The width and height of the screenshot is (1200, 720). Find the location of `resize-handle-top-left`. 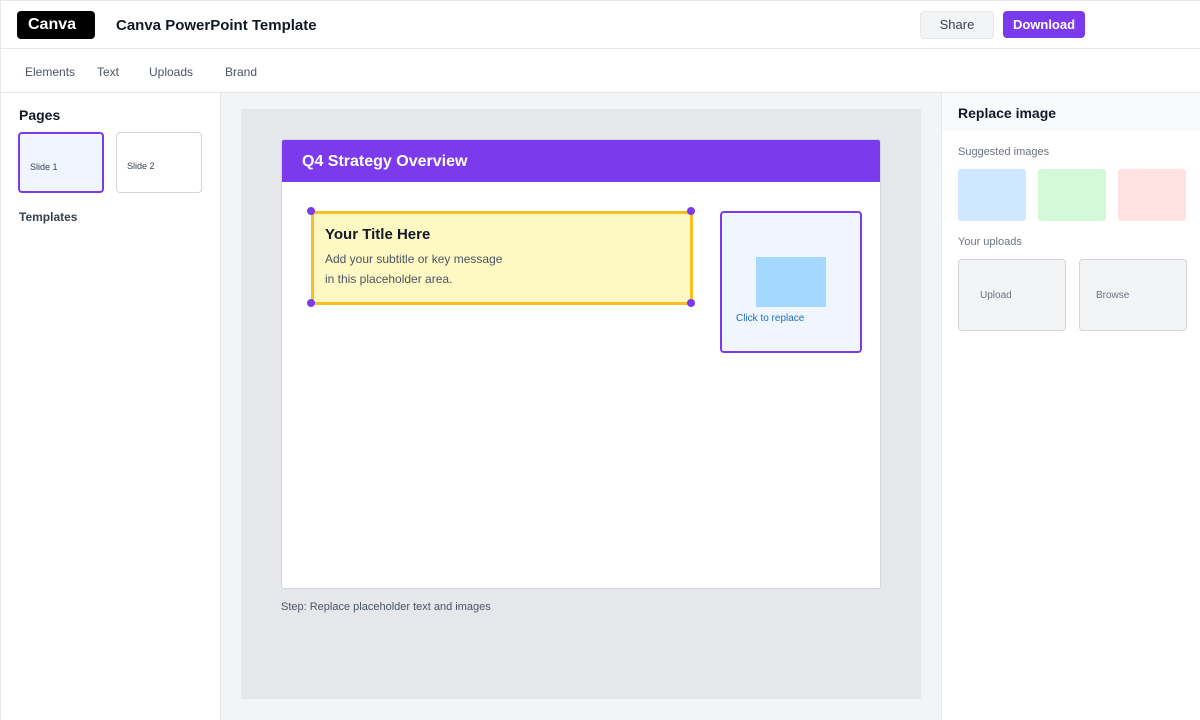

resize-handle-top-left is located at coordinates (311, 211).